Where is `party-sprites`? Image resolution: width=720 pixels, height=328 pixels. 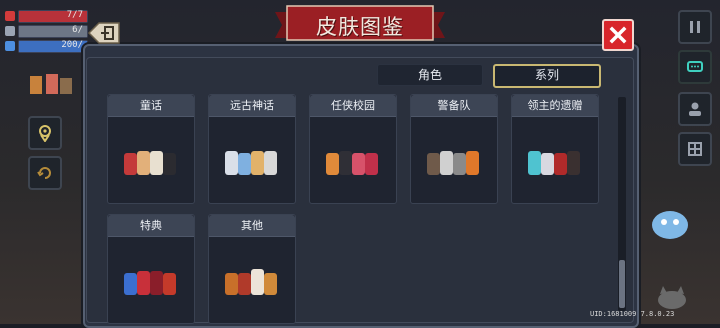 party-sprites is located at coordinates (51, 85).